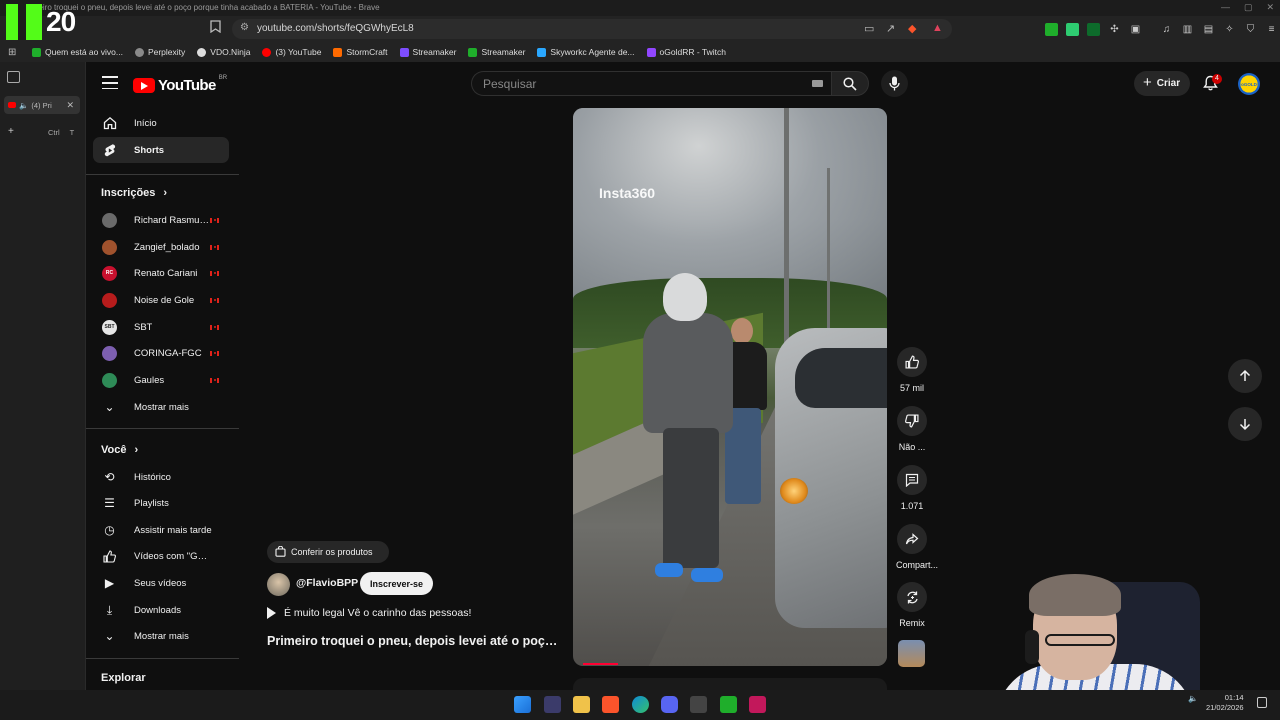 Image resolution: width=1280 pixels, height=720 pixels. Describe the element at coordinates (223, 52) in the screenshot. I see `bookmark-item: VDO.Ninja` at that location.